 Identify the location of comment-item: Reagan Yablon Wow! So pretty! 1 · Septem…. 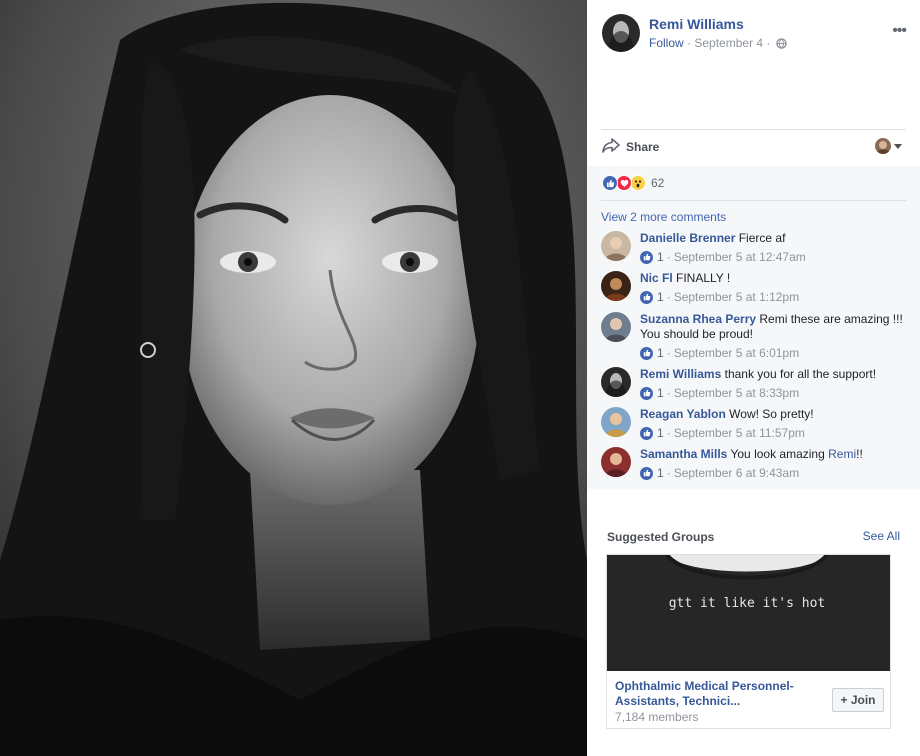
(755, 425).